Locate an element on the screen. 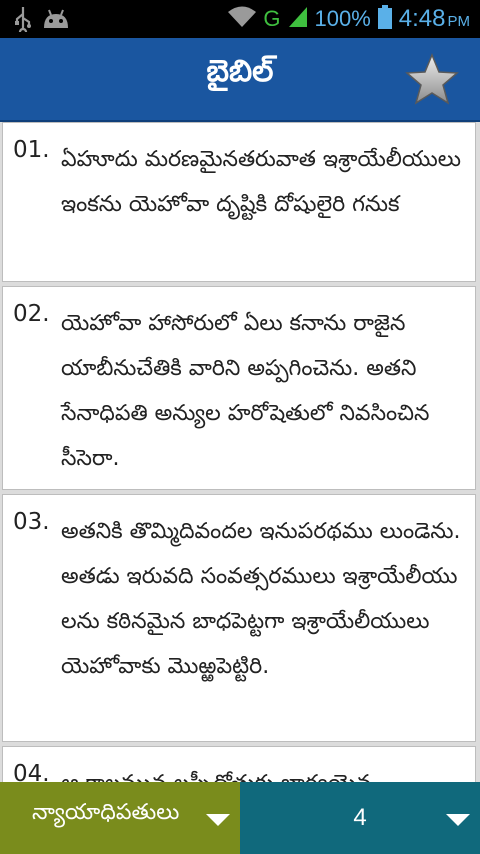 Image resolution: width=480 pixels, height=854 pixels. verse-number: 04. is located at coordinates (31, 771).